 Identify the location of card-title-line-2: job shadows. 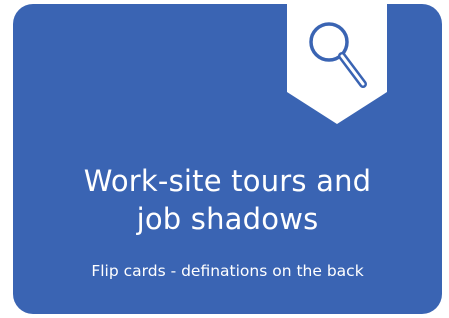
(227, 219).